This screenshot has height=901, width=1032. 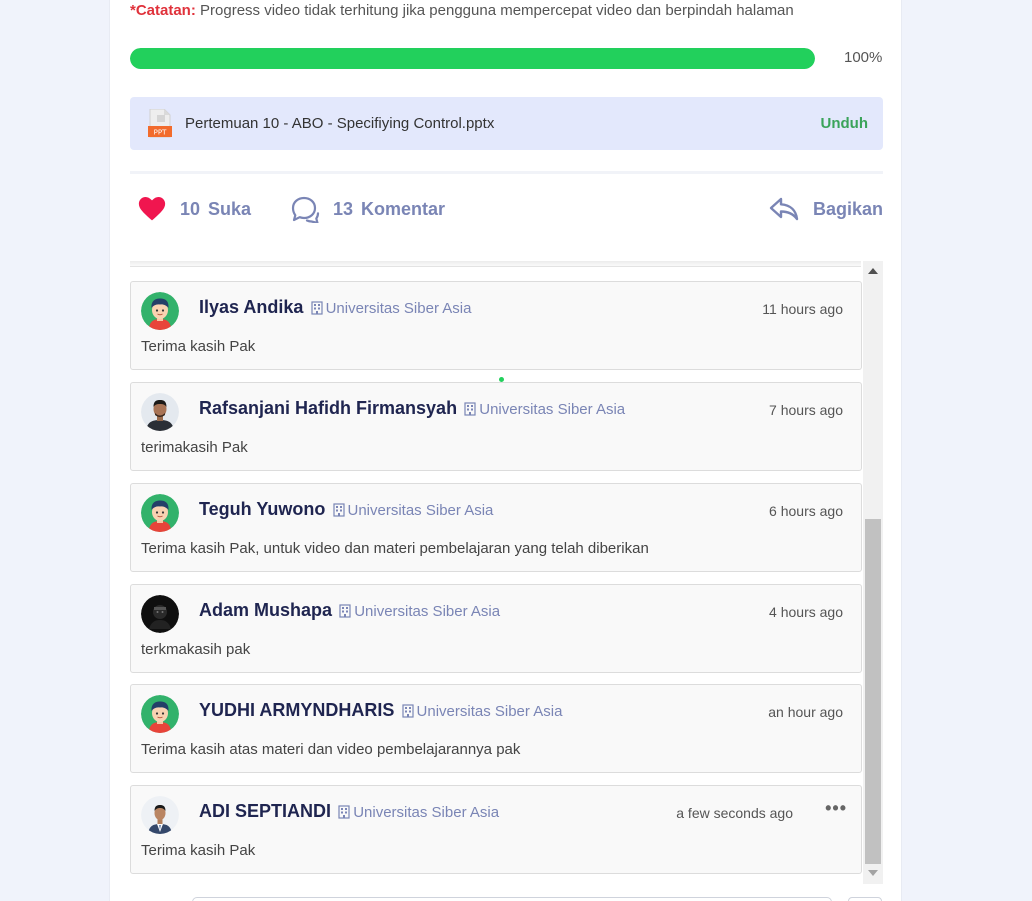 What do you see at coordinates (844, 123) in the screenshot?
I see `download-link: Unduh` at bounding box center [844, 123].